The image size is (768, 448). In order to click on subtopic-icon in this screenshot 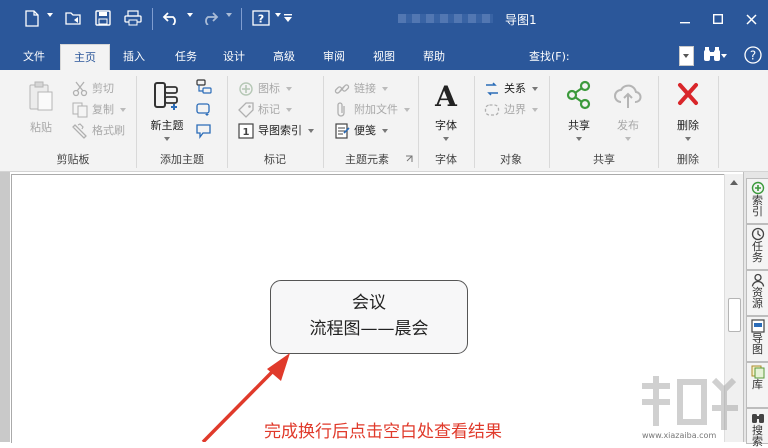, I will do `click(204, 86)`.